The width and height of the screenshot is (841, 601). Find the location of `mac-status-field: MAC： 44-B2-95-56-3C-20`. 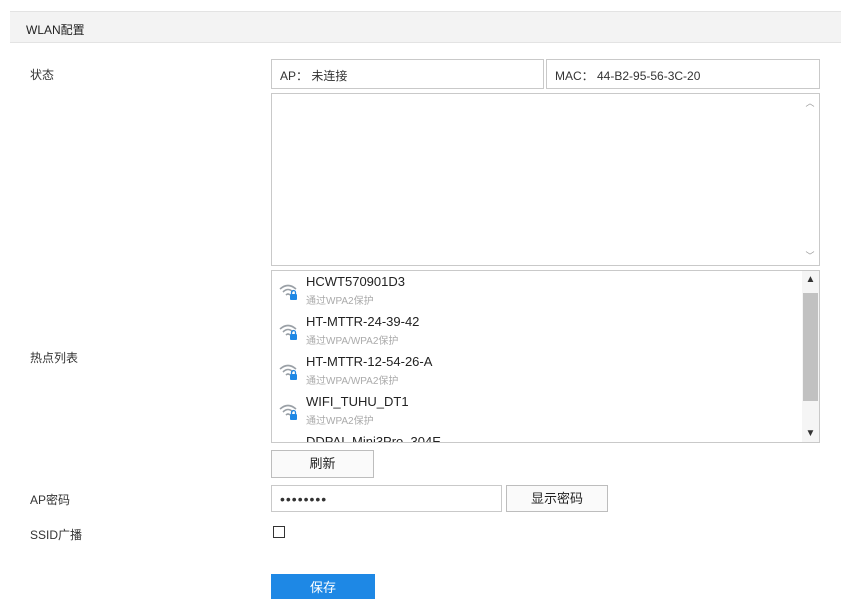

mac-status-field: MAC： 44-B2-95-56-3C-20 is located at coordinates (683, 74).